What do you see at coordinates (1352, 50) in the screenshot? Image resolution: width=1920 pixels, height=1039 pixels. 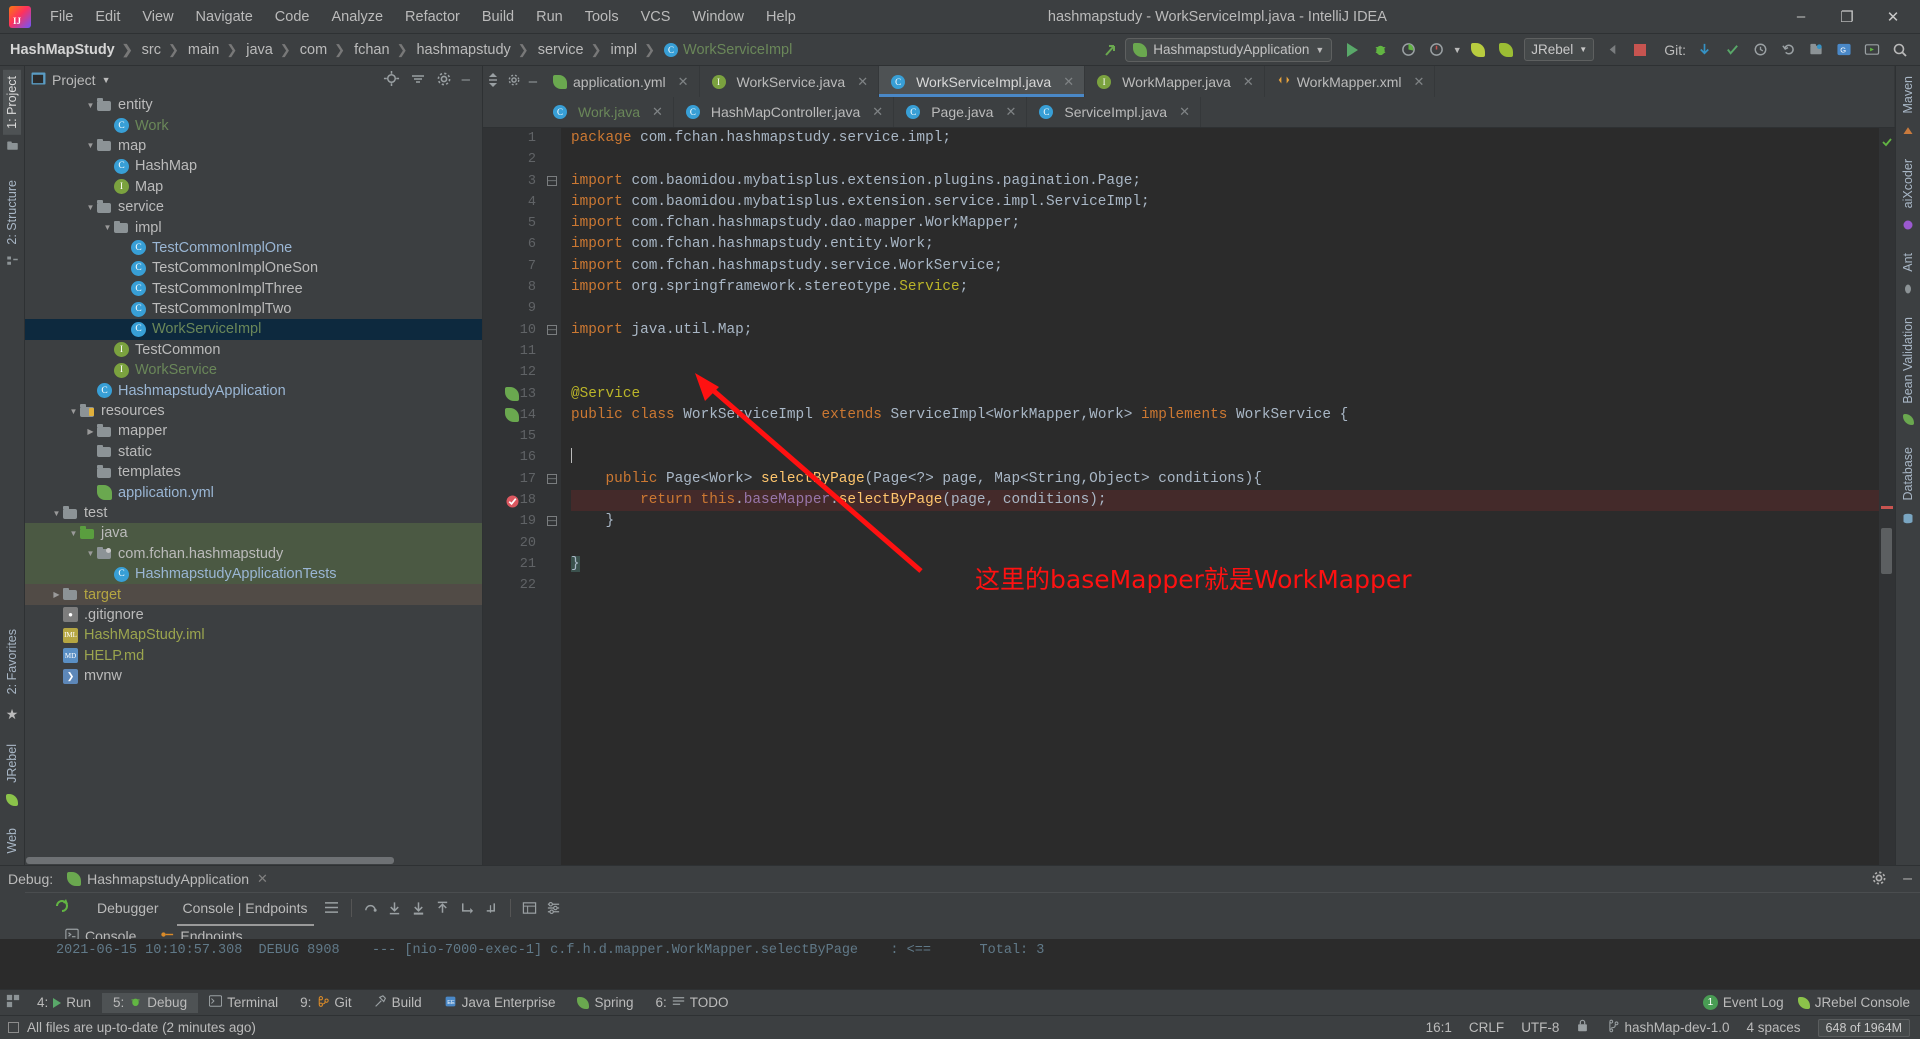 I see `run-button` at bounding box center [1352, 50].